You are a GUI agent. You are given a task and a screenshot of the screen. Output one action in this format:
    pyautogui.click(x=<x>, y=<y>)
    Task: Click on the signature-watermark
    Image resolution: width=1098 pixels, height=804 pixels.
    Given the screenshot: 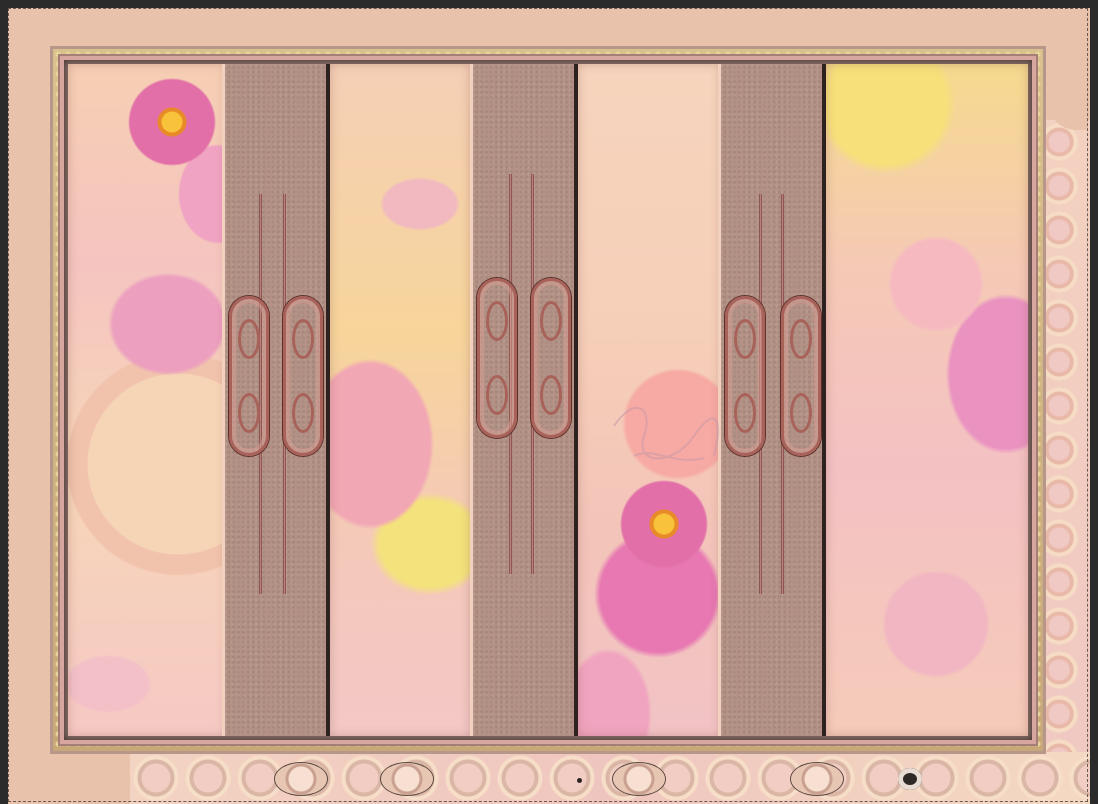 What is the action you would take?
    pyautogui.click(x=666, y=433)
    